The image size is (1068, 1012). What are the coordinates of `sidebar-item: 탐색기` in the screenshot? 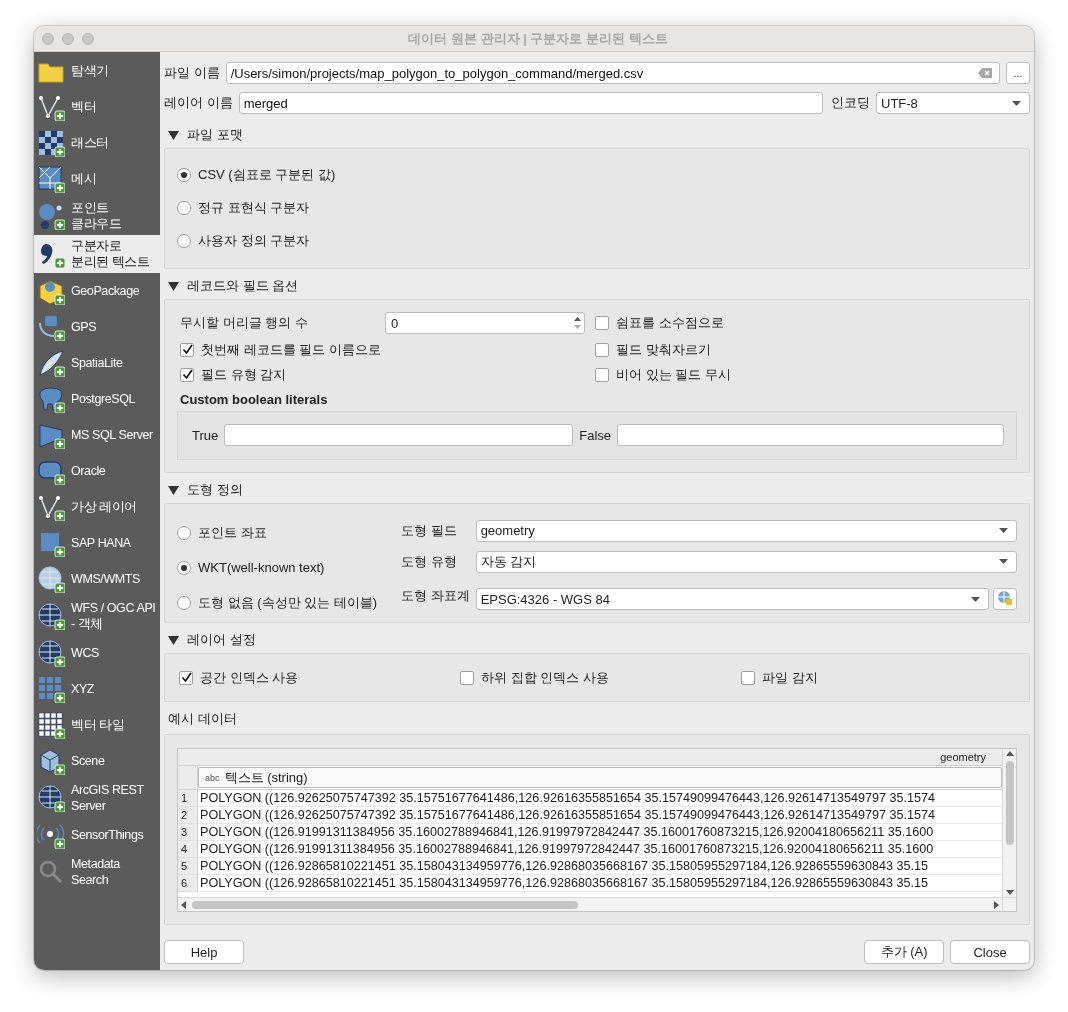 It's located at (97, 71).